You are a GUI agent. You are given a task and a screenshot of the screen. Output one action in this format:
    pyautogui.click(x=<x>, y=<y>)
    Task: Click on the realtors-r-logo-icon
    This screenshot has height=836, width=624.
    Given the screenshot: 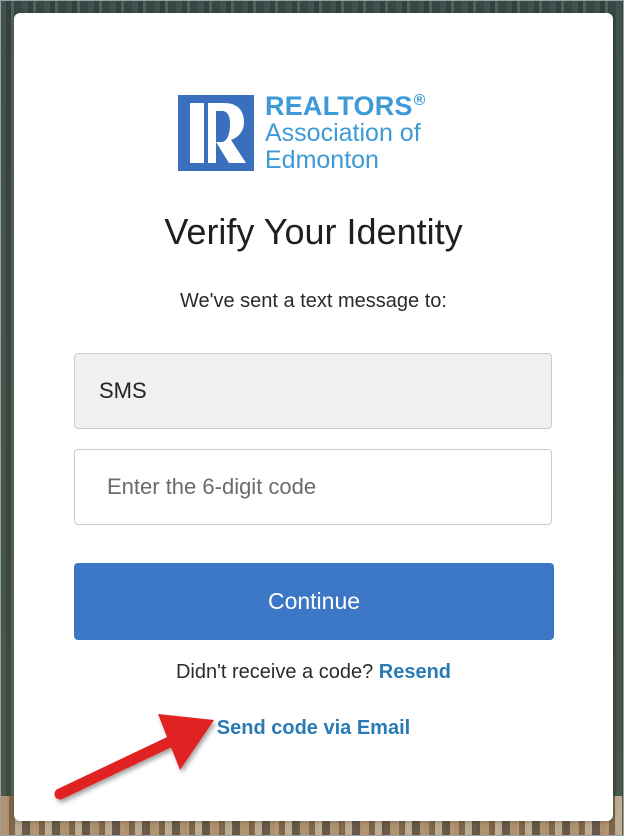 What is the action you would take?
    pyautogui.click(x=216, y=133)
    